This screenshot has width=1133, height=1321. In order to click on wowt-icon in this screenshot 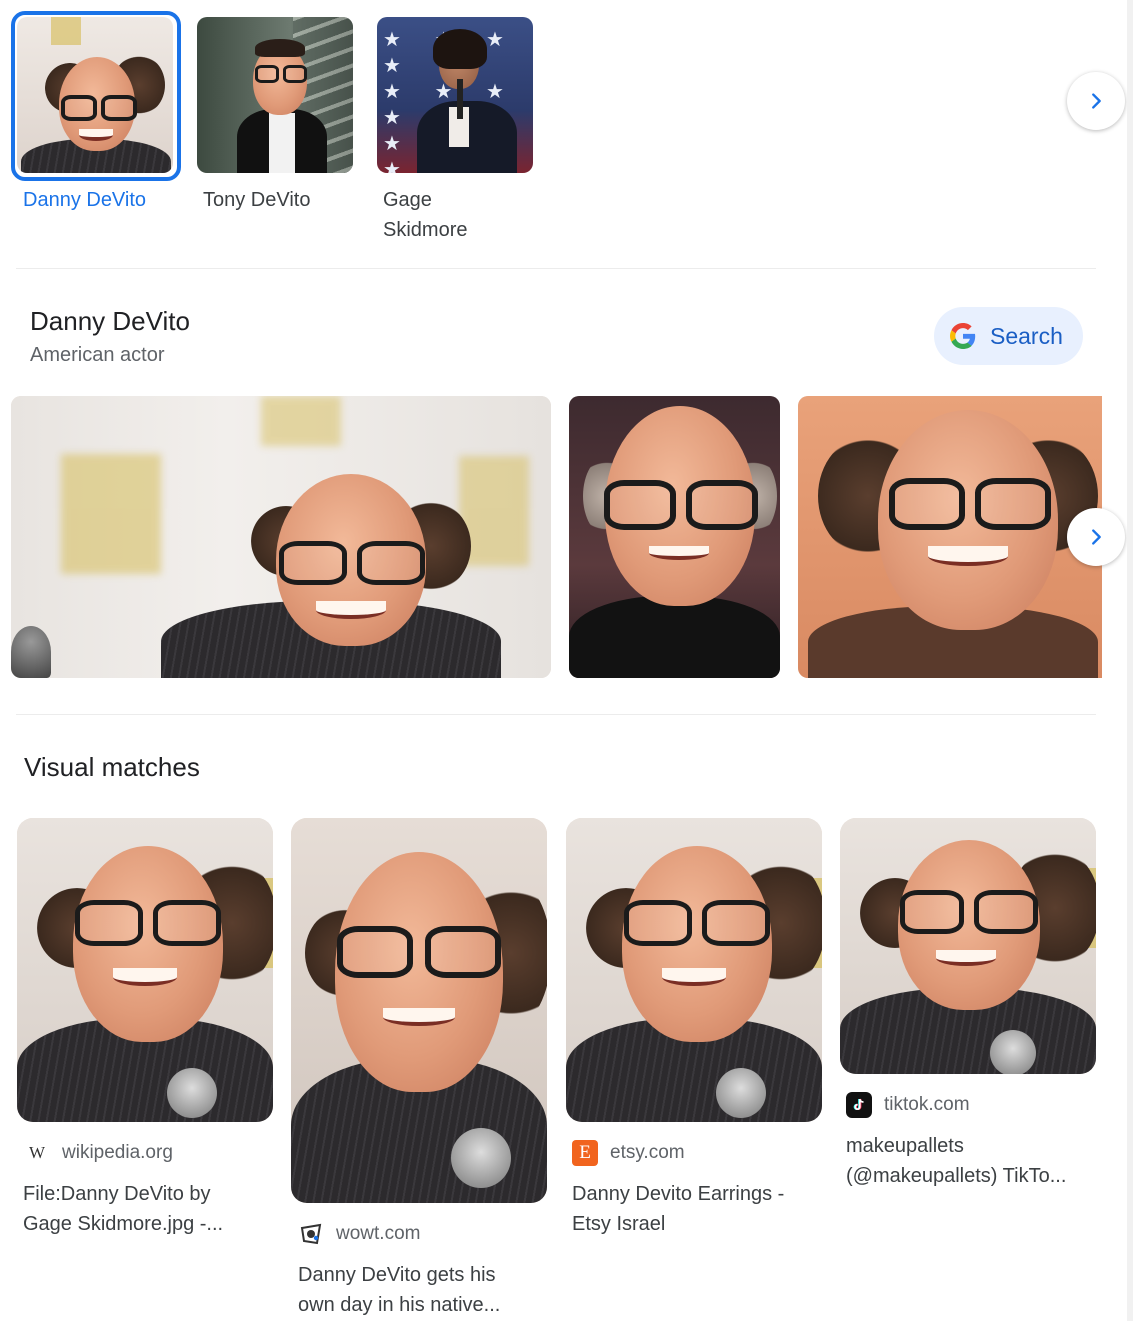, I will do `click(311, 1234)`.